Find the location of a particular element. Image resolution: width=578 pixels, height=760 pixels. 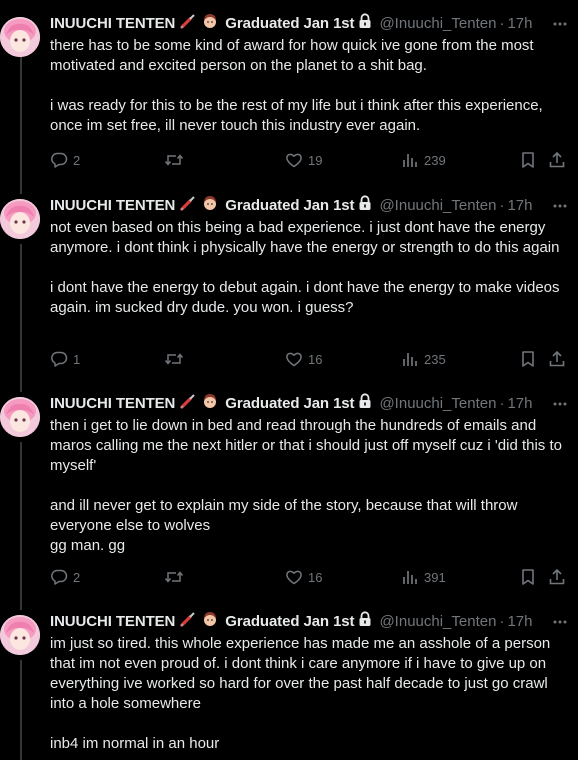

like-button: 19 is located at coordinates (303, 160).